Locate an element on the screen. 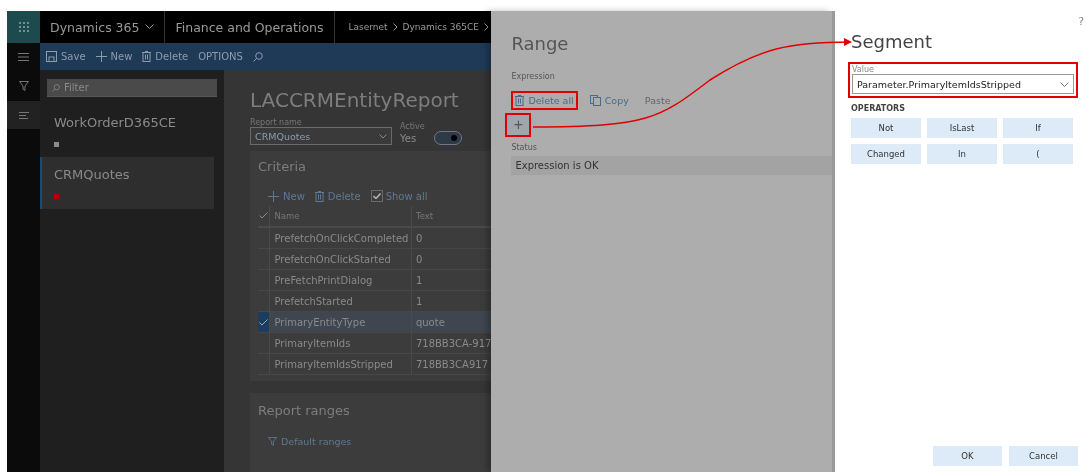  dialog-button: Cancel is located at coordinates (1043, 456).